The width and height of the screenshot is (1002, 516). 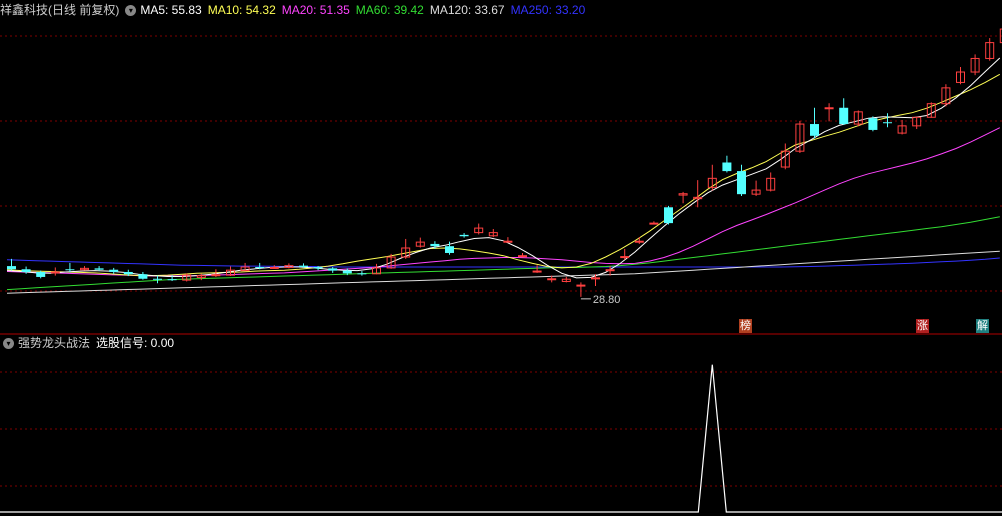 I want to click on ma20-label: MA20: 51.35, so click(x=315, y=10).